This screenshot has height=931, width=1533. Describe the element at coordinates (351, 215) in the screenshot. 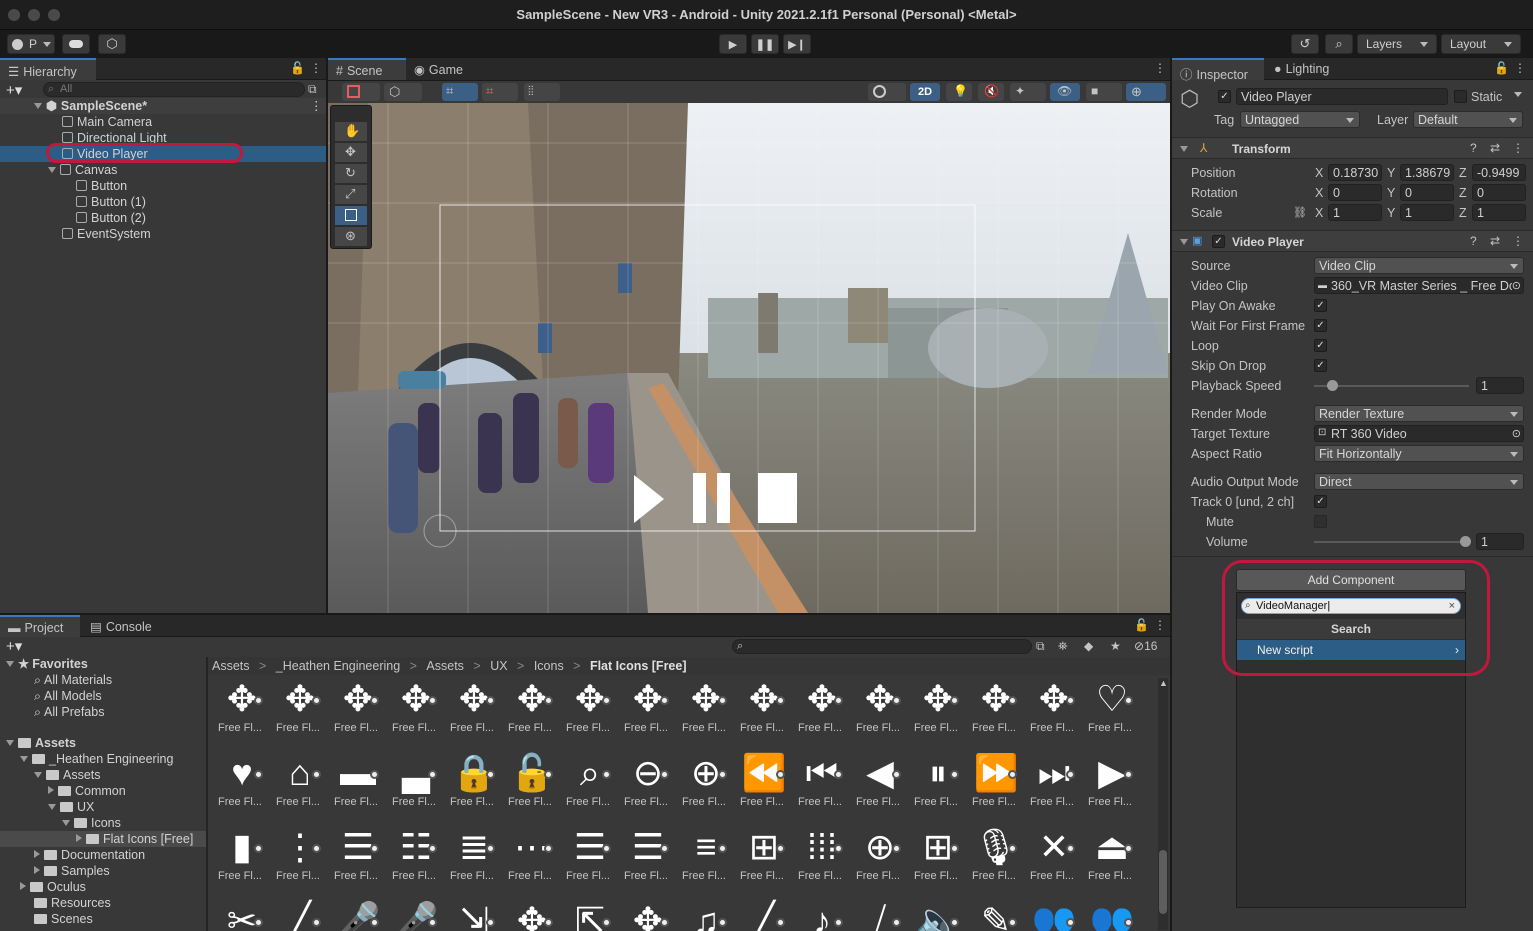

I see `rect-tool-button` at that location.